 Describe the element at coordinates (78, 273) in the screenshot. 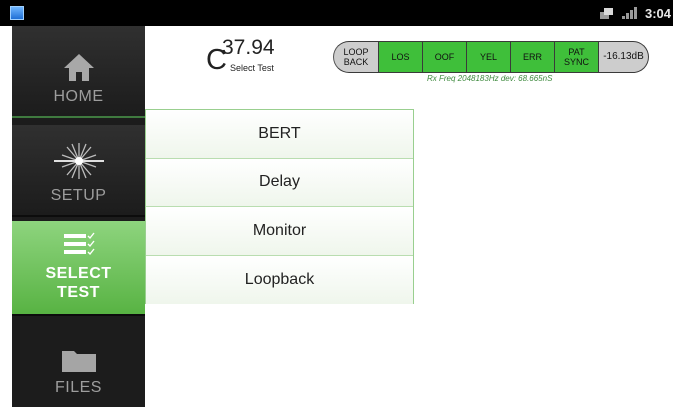

I see `nav-select-test-label-line1: SELECT` at that location.